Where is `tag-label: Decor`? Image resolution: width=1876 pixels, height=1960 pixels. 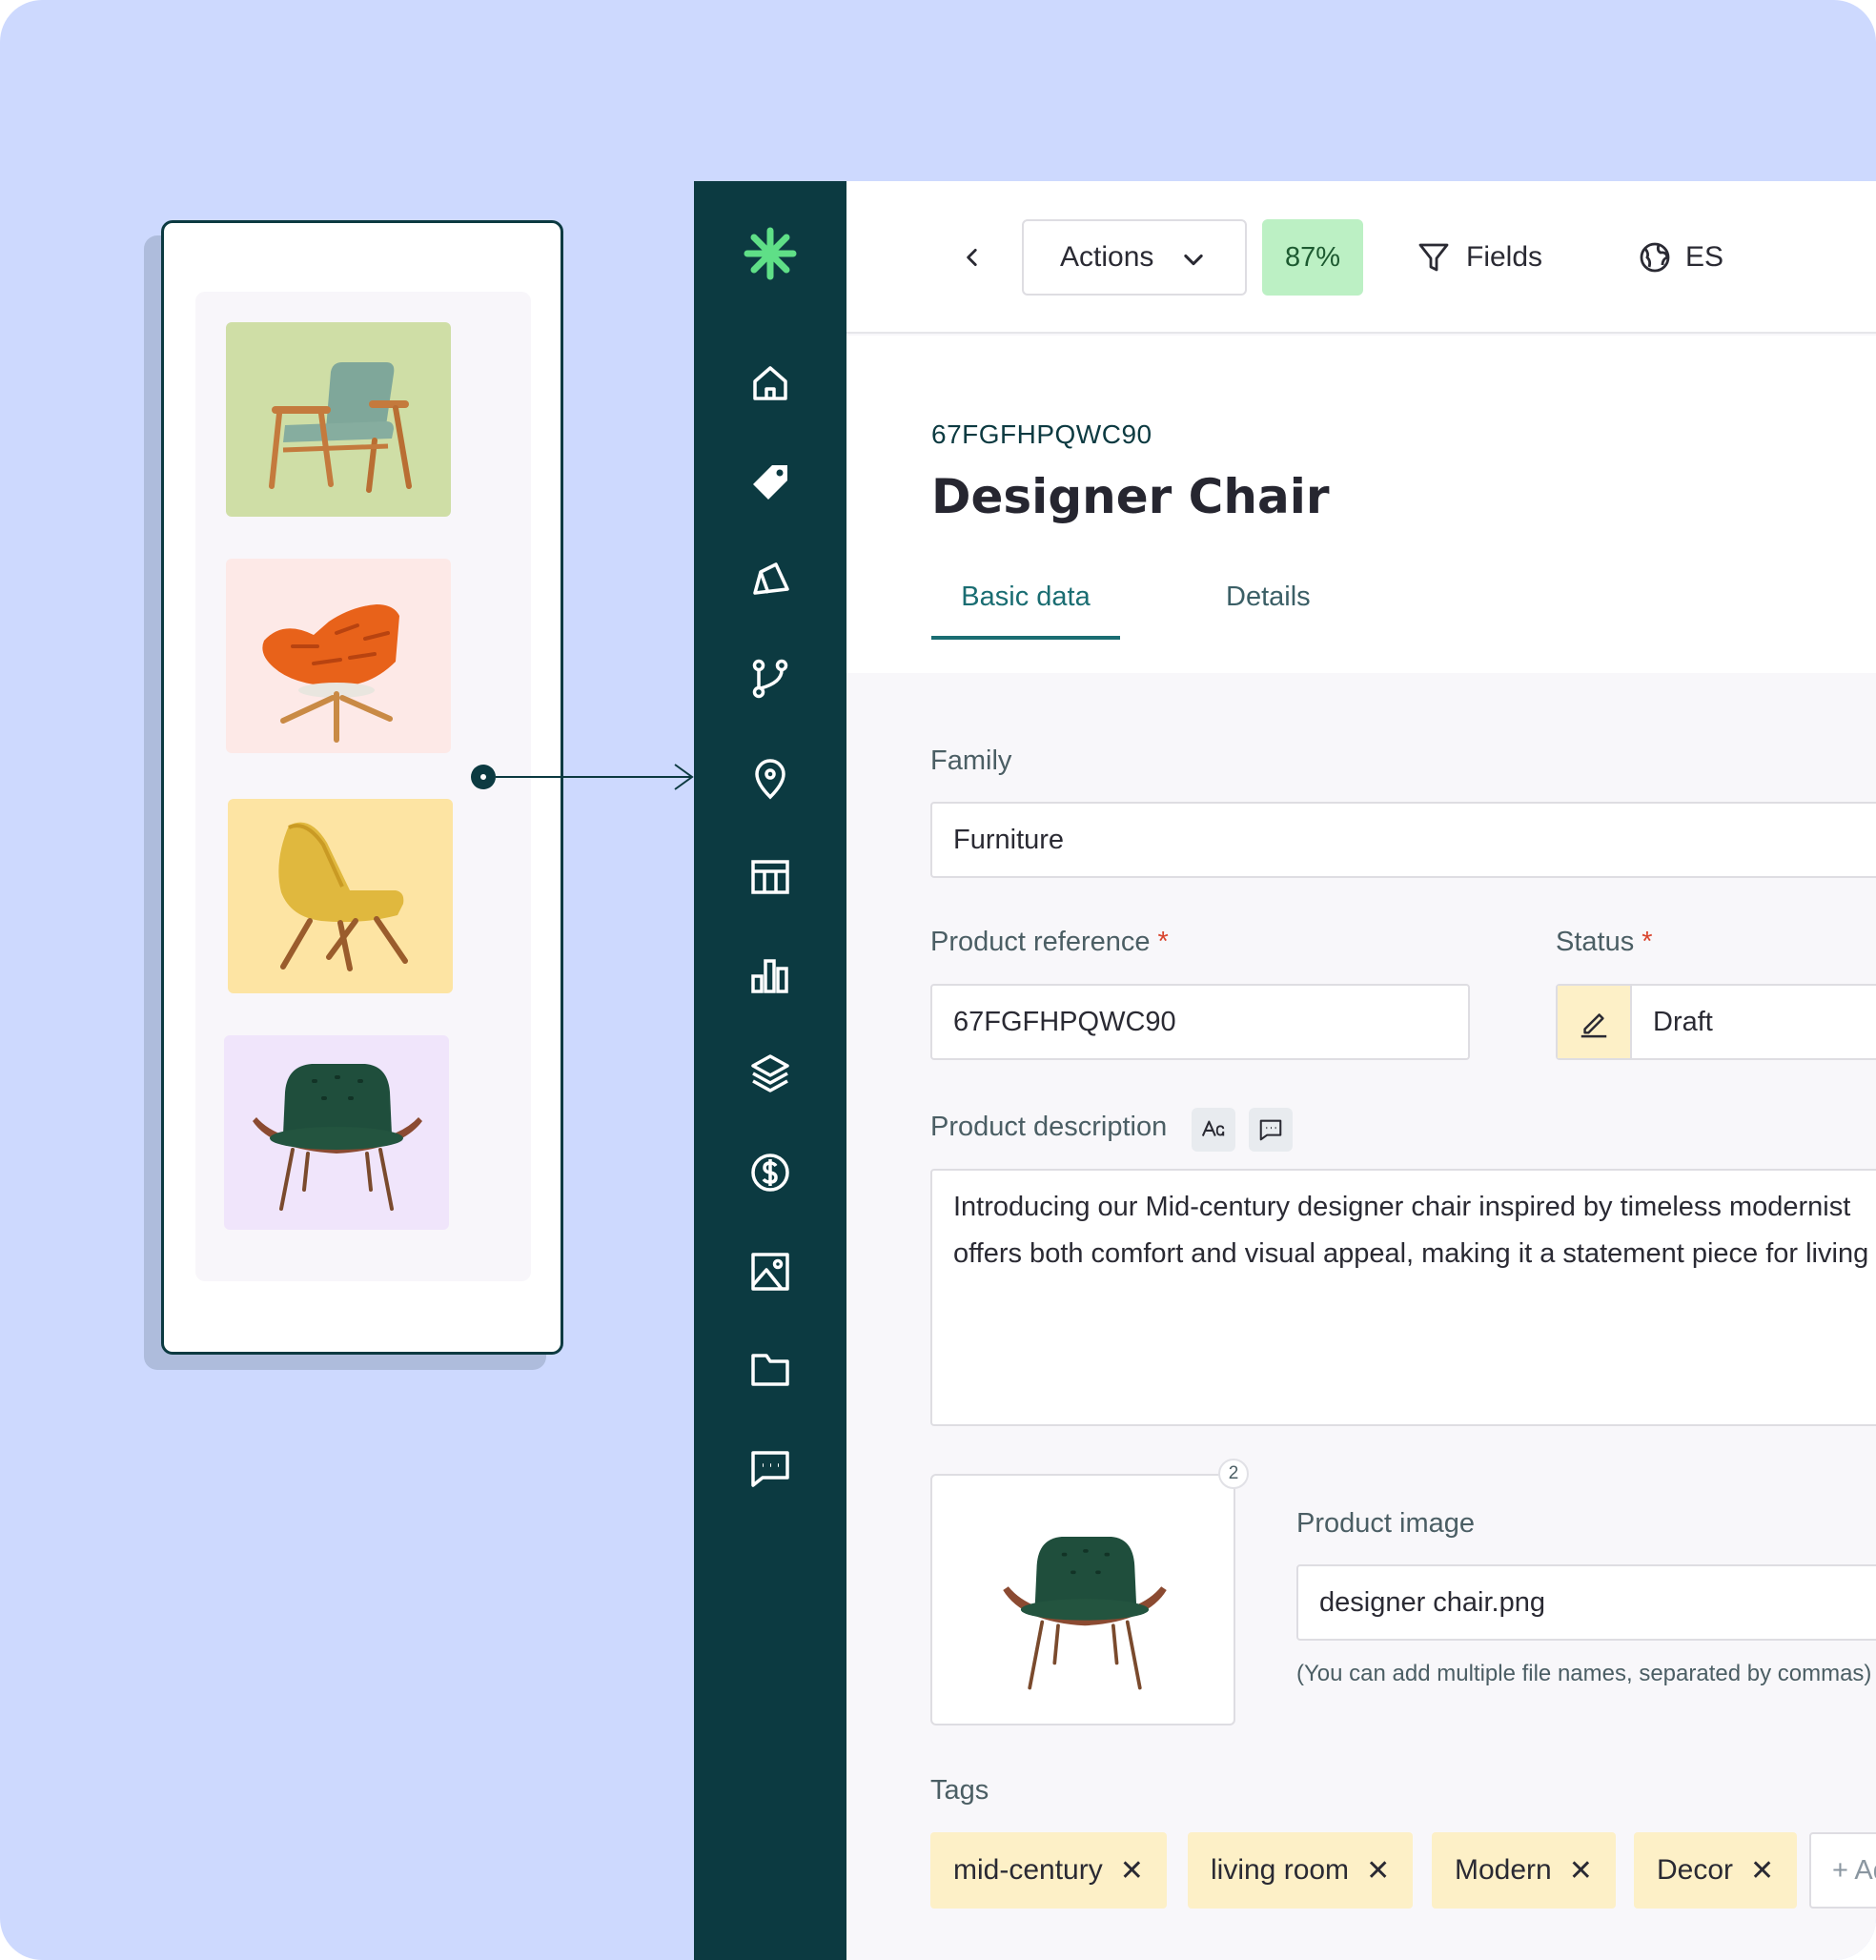 tag-label: Decor is located at coordinates (1695, 1870).